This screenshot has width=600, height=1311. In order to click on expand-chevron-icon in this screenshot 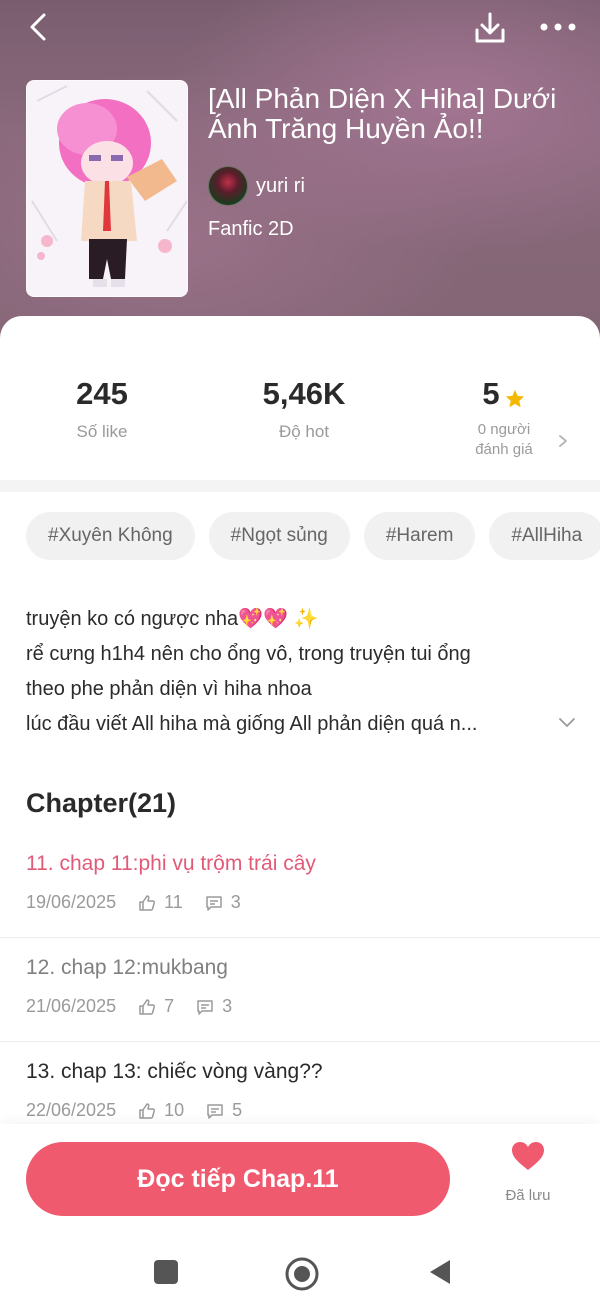, I will do `click(567, 722)`.